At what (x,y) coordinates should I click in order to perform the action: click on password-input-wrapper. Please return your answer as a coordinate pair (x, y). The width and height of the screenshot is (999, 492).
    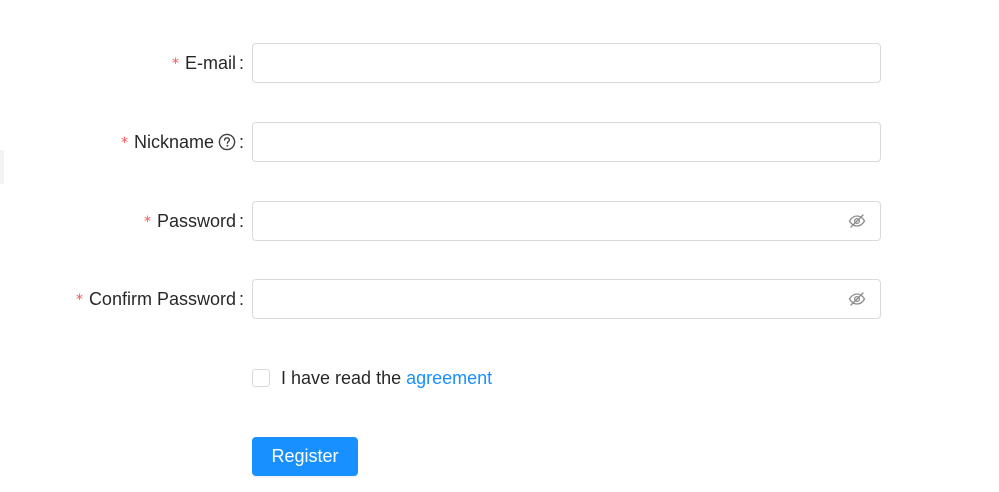
    Looking at the image, I should click on (566, 221).